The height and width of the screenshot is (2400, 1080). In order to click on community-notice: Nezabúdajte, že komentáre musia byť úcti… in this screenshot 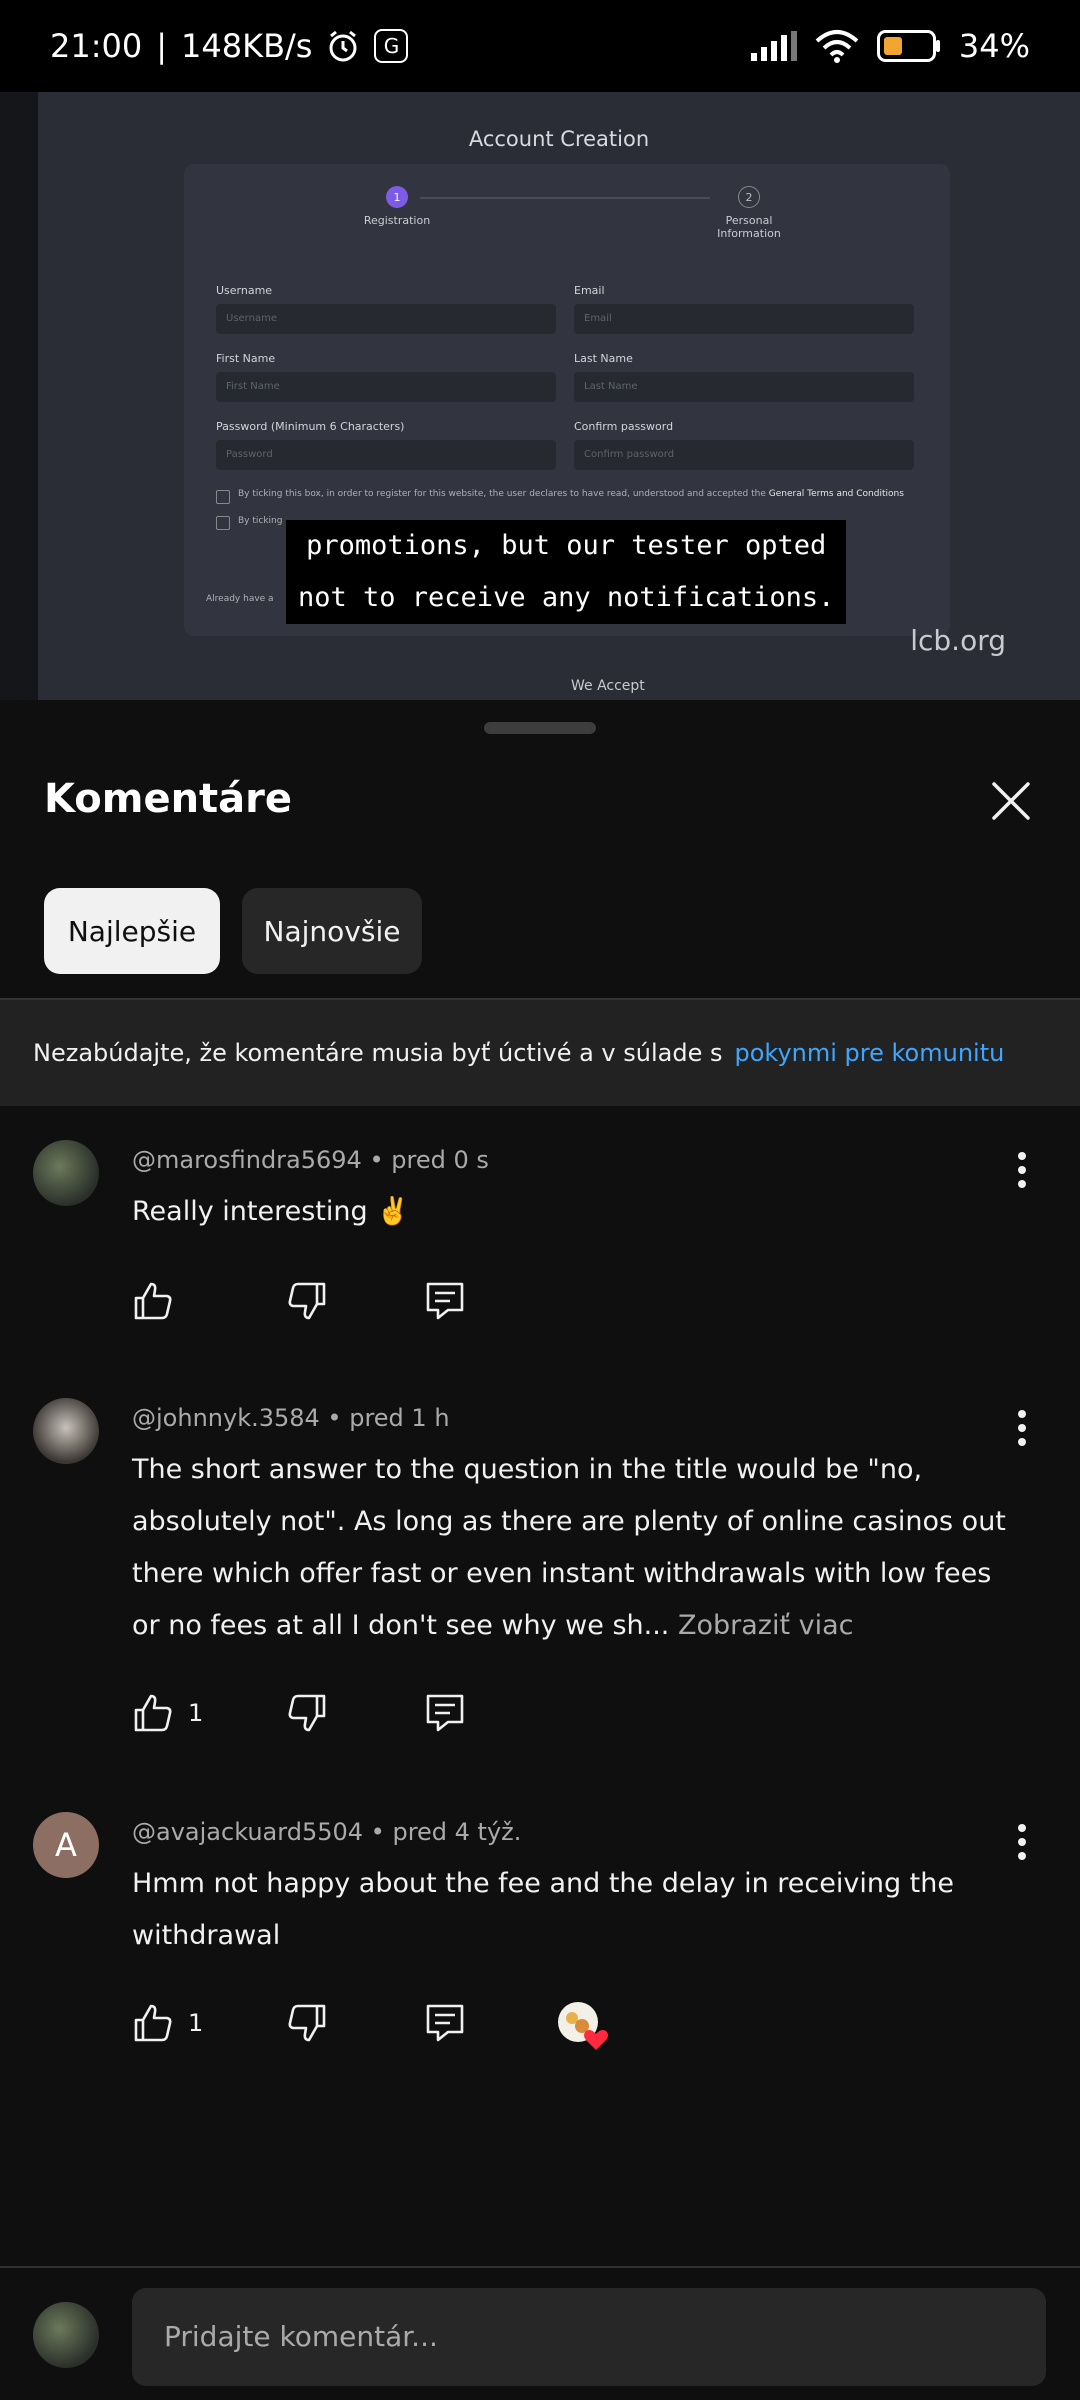, I will do `click(540, 1052)`.